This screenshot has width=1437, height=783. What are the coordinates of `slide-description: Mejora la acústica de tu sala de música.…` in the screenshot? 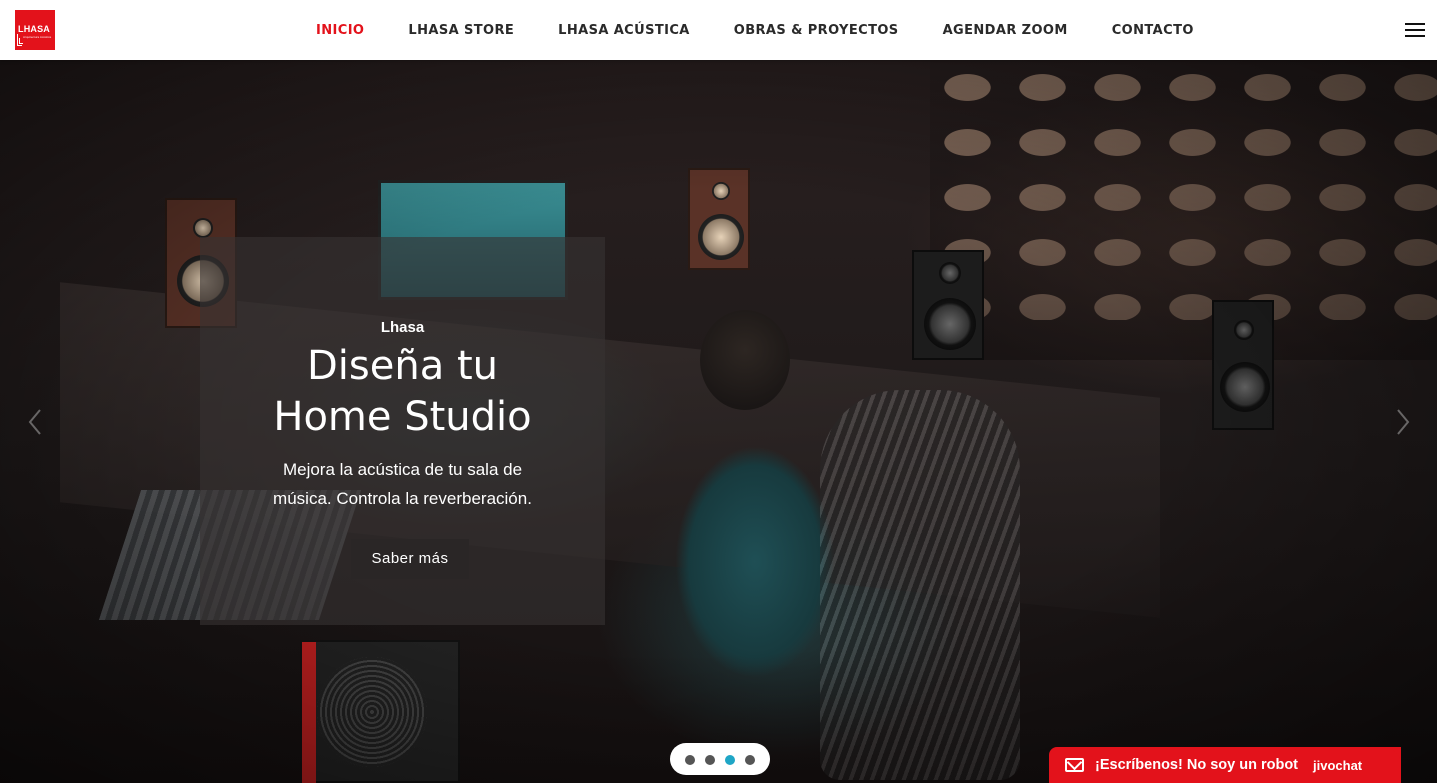 It's located at (402, 484).